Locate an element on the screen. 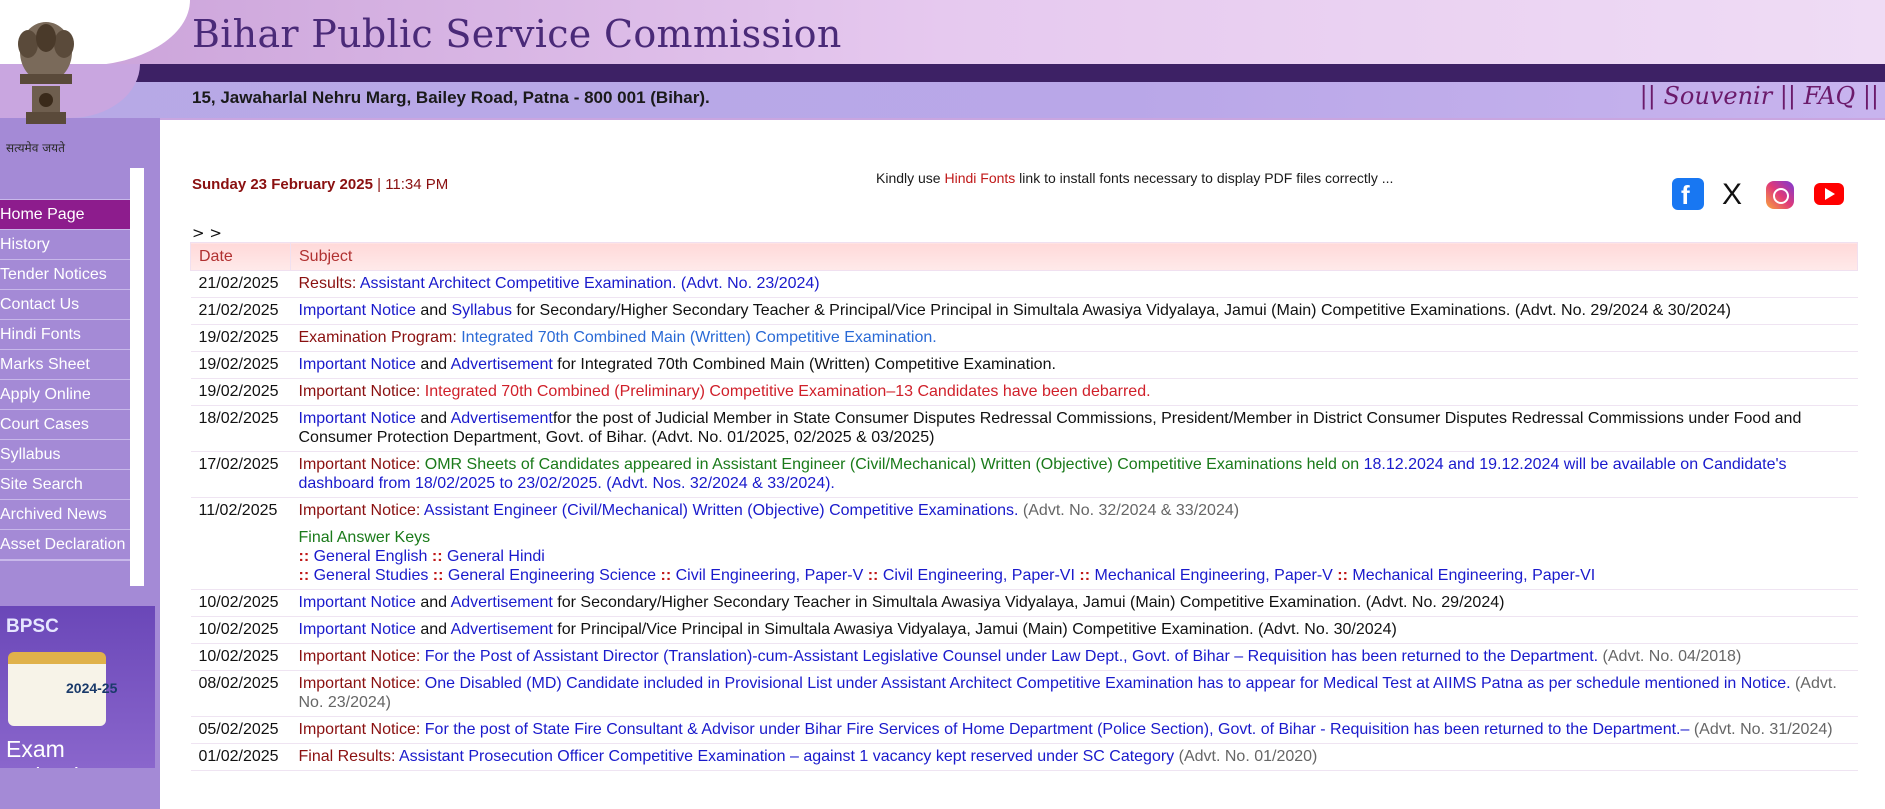 Image resolution: width=1885 pixels, height=809 pixels. sidebar-item-archived-news: Archived News is located at coordinates (65, 515).